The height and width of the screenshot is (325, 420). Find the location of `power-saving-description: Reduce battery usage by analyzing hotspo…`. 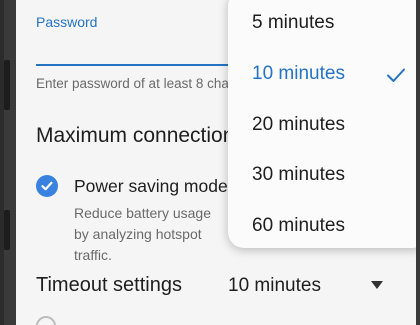

power-saving-description: Reduce battery usage by analyzing hotspo… is located at coordinates (142, 234).